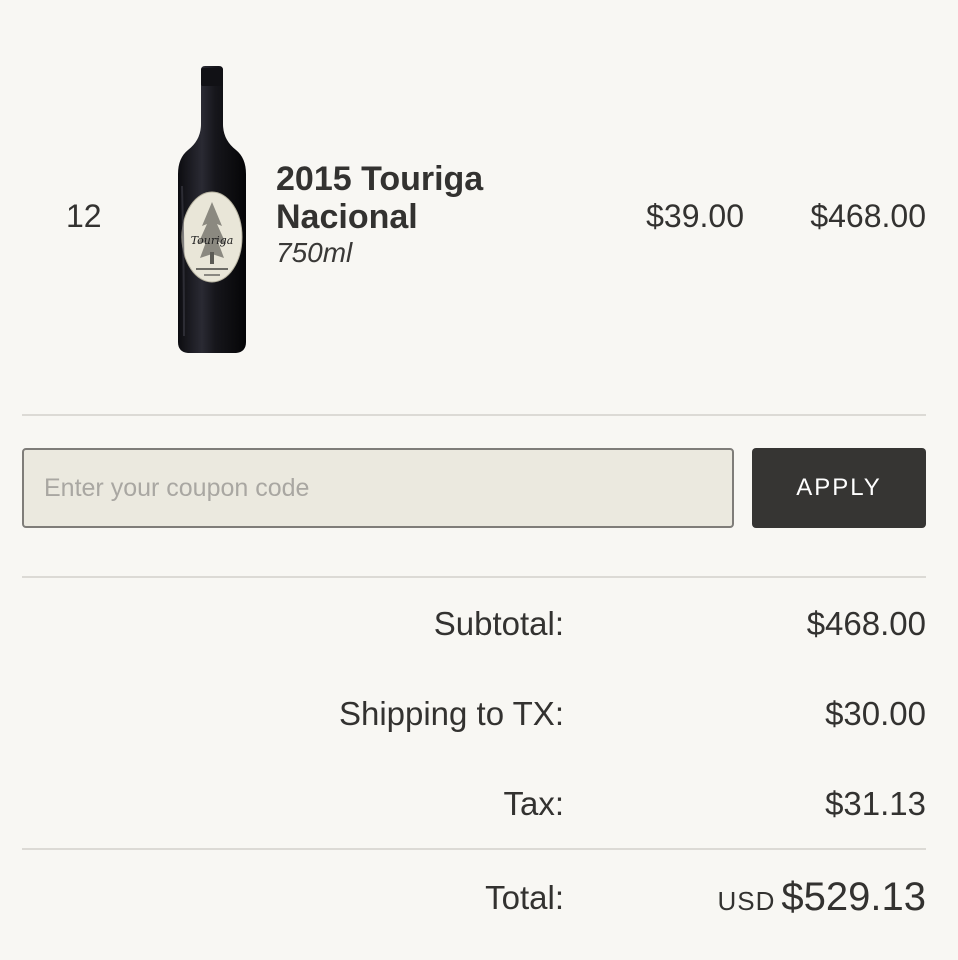  I want to click on line-total: $468.00, so click(868, 216).